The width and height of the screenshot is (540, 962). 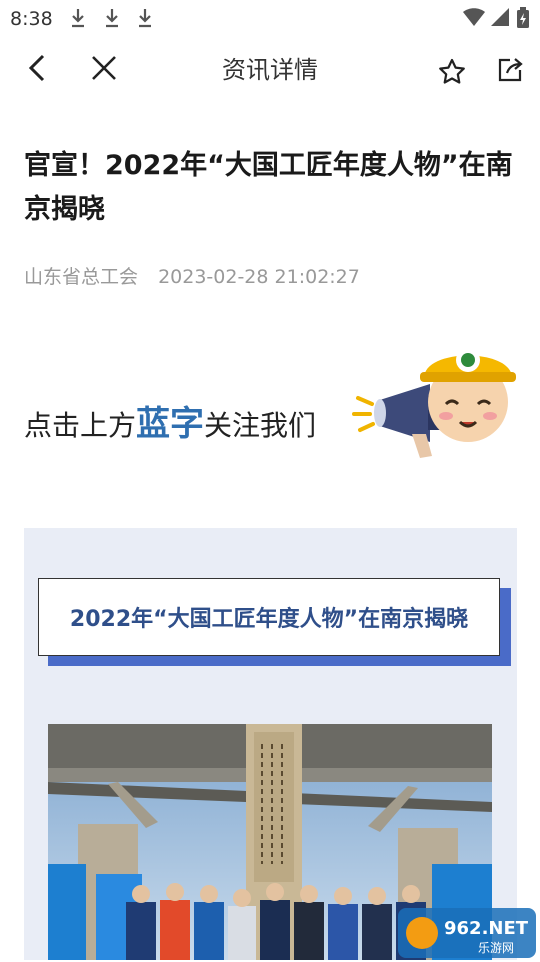 I want to click on watermark-sub: 乐游网, so click(x=496, y=948).